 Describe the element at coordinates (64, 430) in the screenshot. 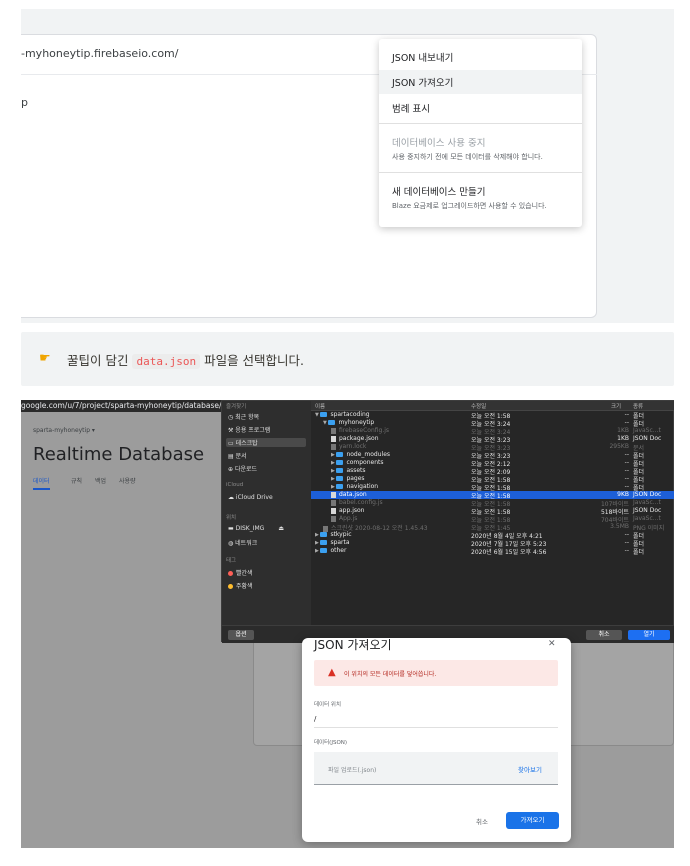

I see `project-selector: sparta-myhoneytip ▾` at that location.